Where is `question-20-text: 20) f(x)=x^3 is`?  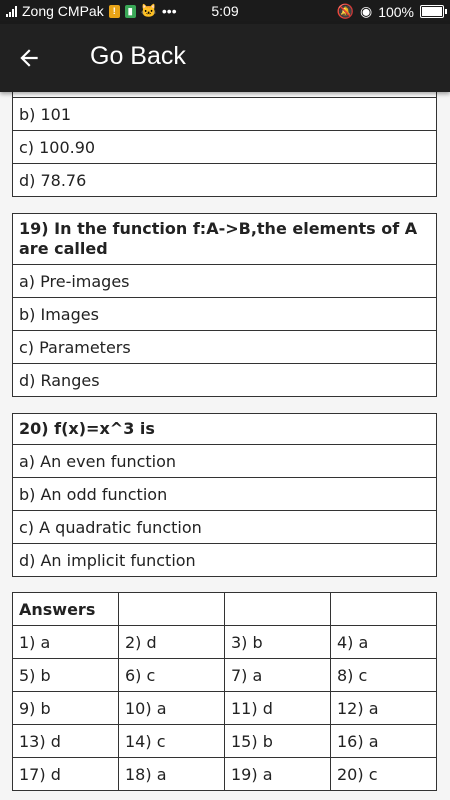 question-20-text: 20) f(x)=x^3 is is located at coordinates (224, 429).